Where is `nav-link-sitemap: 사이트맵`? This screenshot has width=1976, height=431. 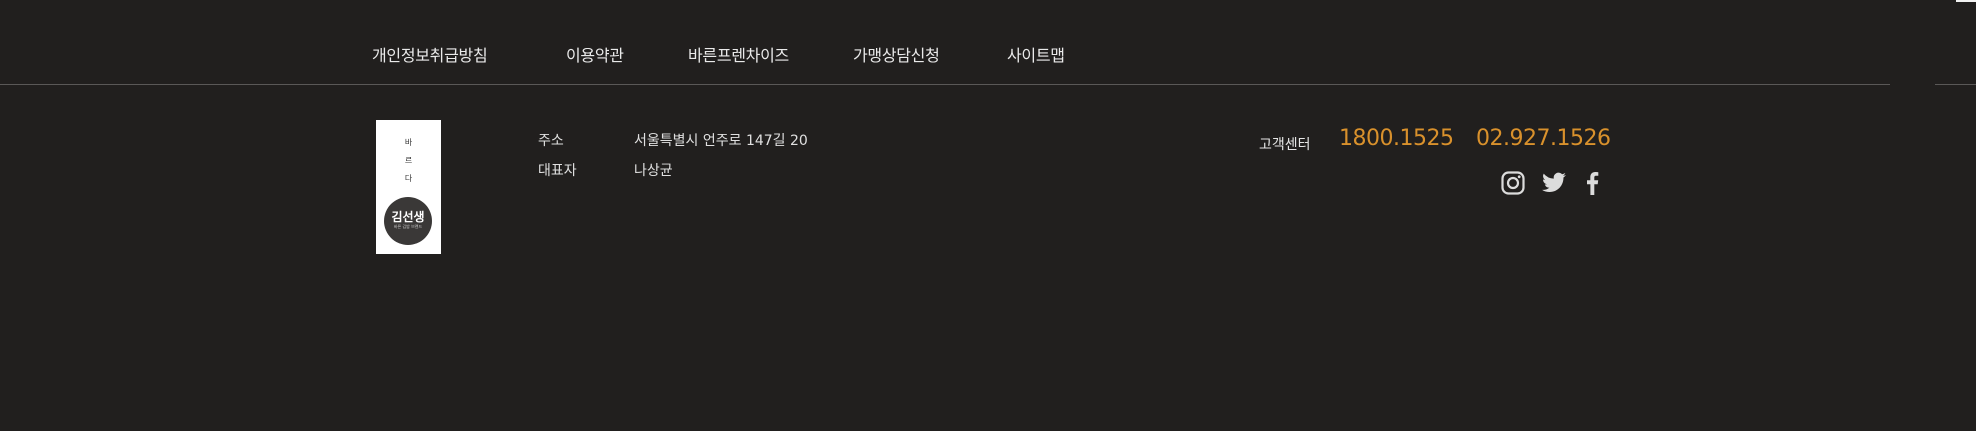 nav-link-sitemap: 사이트맵 is located at coordinates (1036, 54).